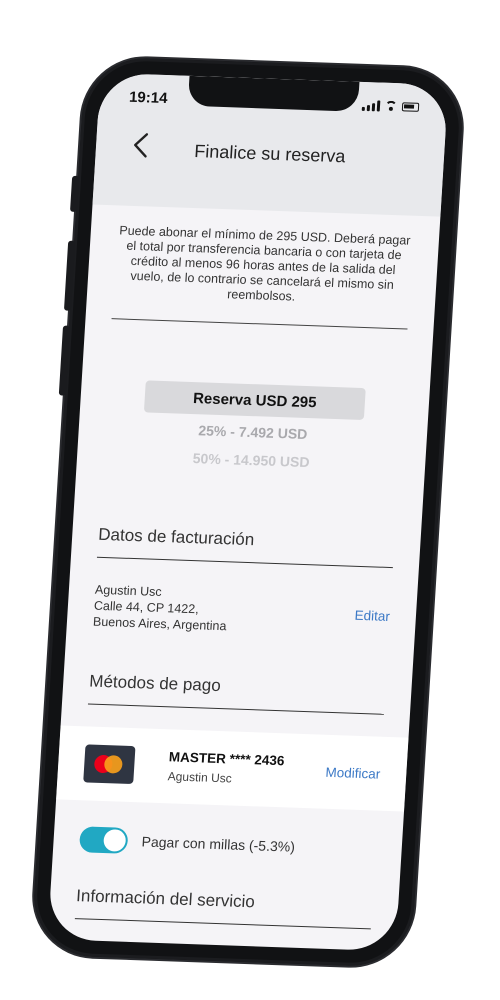  What do you see at coordinates (155, 683) in the screenshot?
I see `payment-methods-section-title: Métodos de pago` at bounding box center [155, 683].